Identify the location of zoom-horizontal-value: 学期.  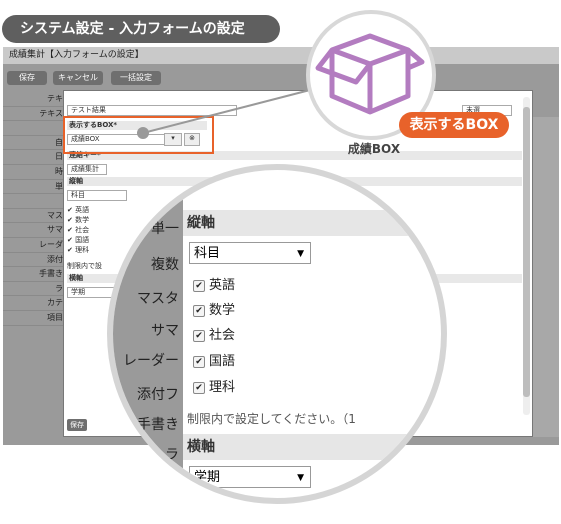
(207, 477).